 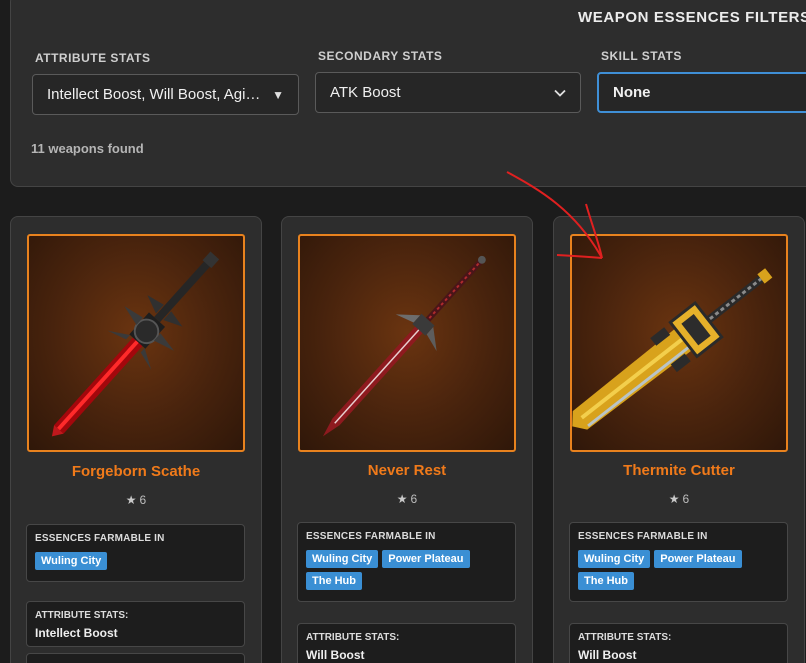 What do you see at coordinates (93, 58) in the screenshot?
I see `attribute-stats-label: ATTRIBUTE STATS` at bounding box center [93, 58].